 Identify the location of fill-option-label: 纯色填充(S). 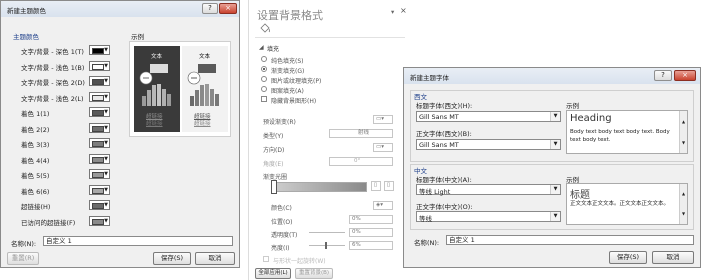
(287, 61).